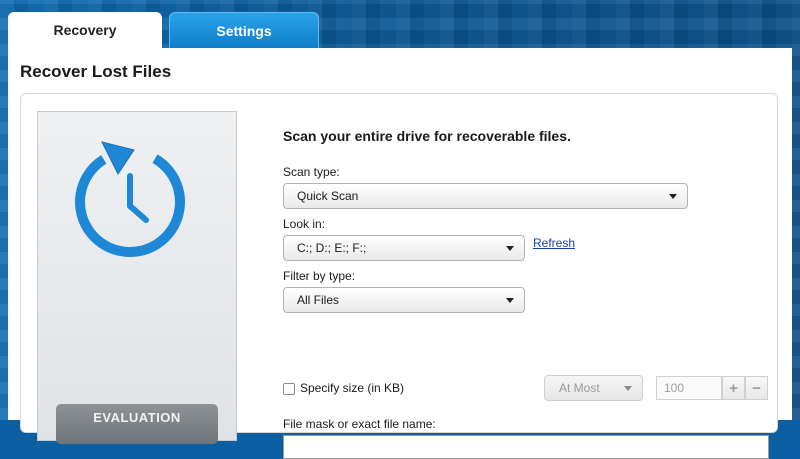  Describe the element at coordinates (526, 447) in the screenshot. I see `file-mask-input` at that location.